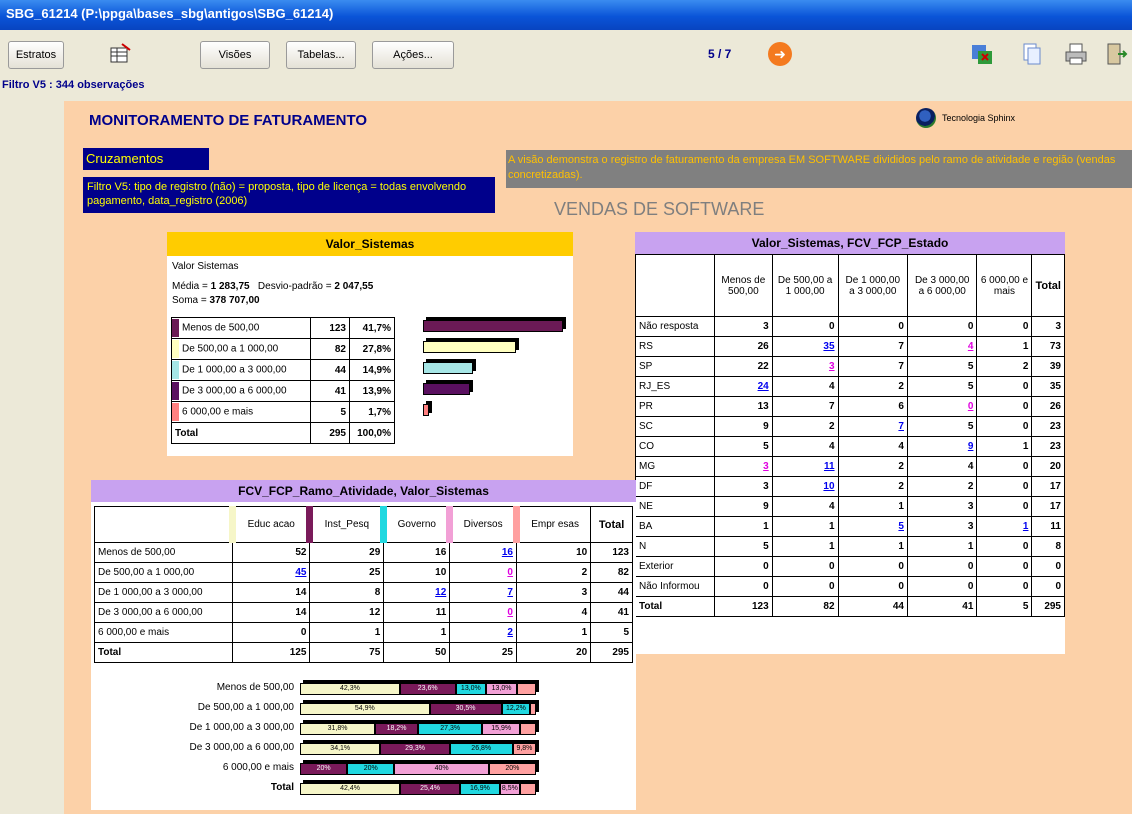  What do you see at coordinates (675, 326) in the screenshot?
I see `estado-row-label: Não resposta` at bounding box center [675, 326].